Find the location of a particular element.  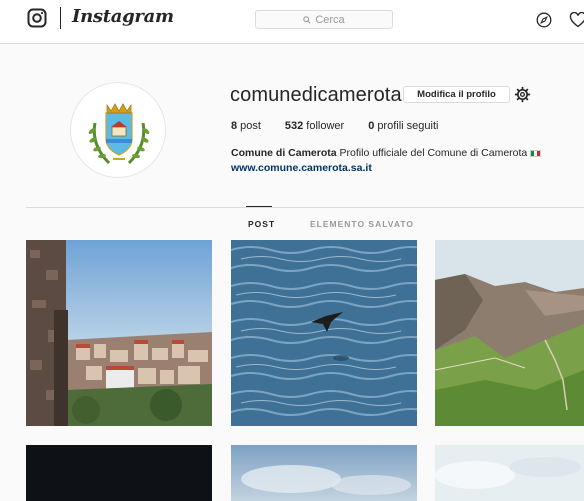

avatar is located at coordinates (118, 130).